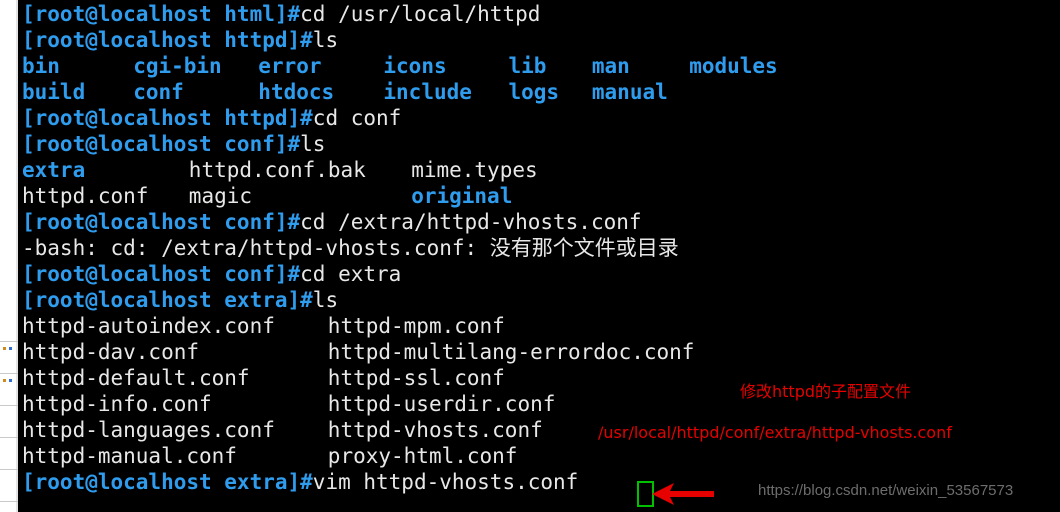 Image resolution: width=1060 pixels, height=512 pixels. I want to click on terminal-command-line: [root@localhost httpd]#cd conf, so click(211, 118).